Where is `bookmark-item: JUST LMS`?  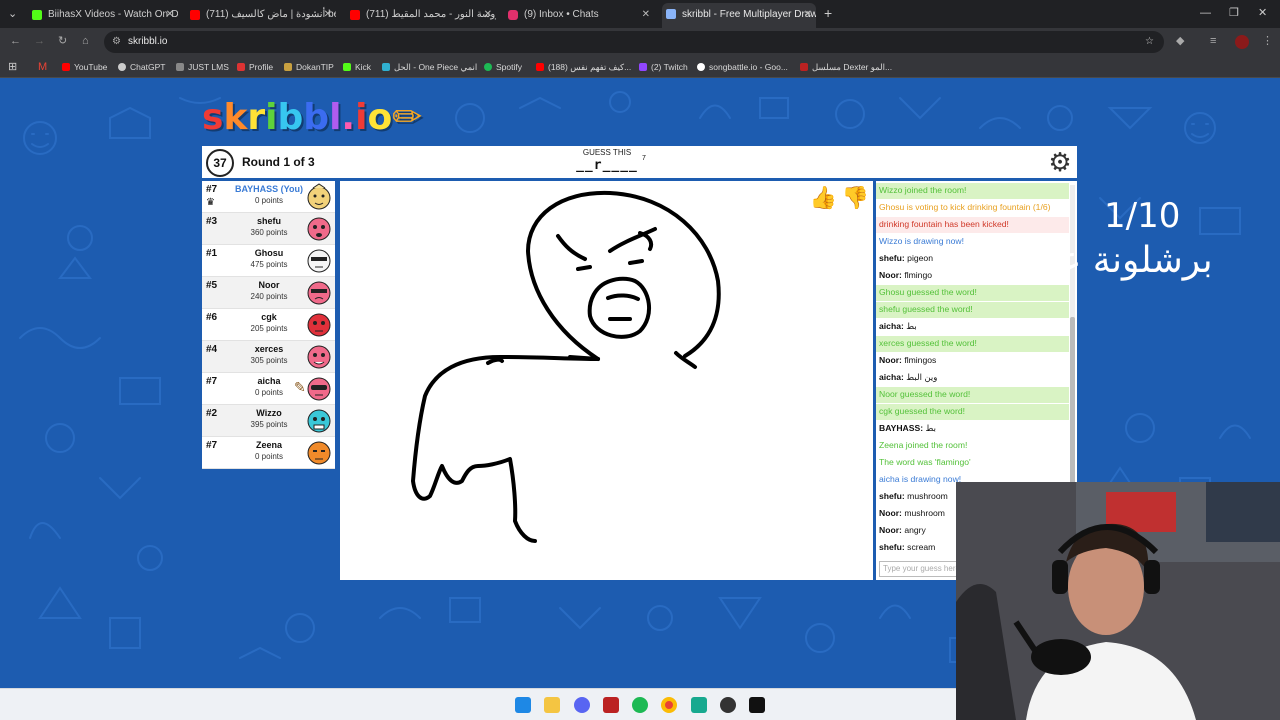
bookmark-item: JUST LMS is located at coordinates (202, 67).